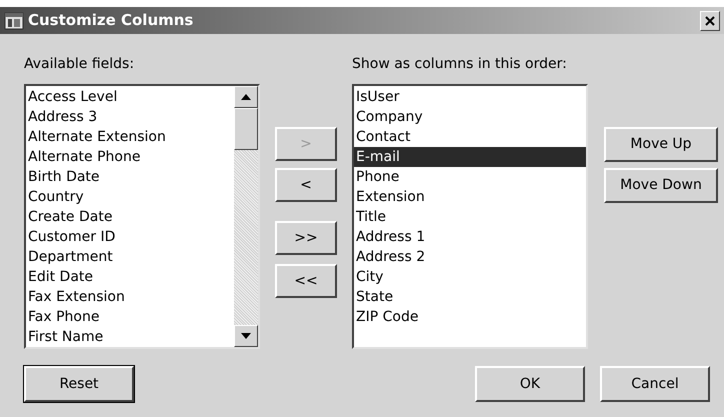 The image size is (724, 417). What do you see at coordinates (130, 257) in the screenshot?
I see `list-item: Department` at bounding box center [130, 257].